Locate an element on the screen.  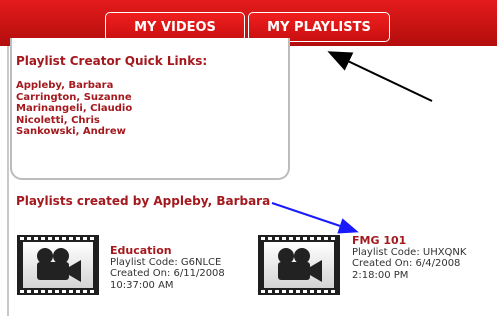
black-annotation-arrow is located at coordinates (380, 76).